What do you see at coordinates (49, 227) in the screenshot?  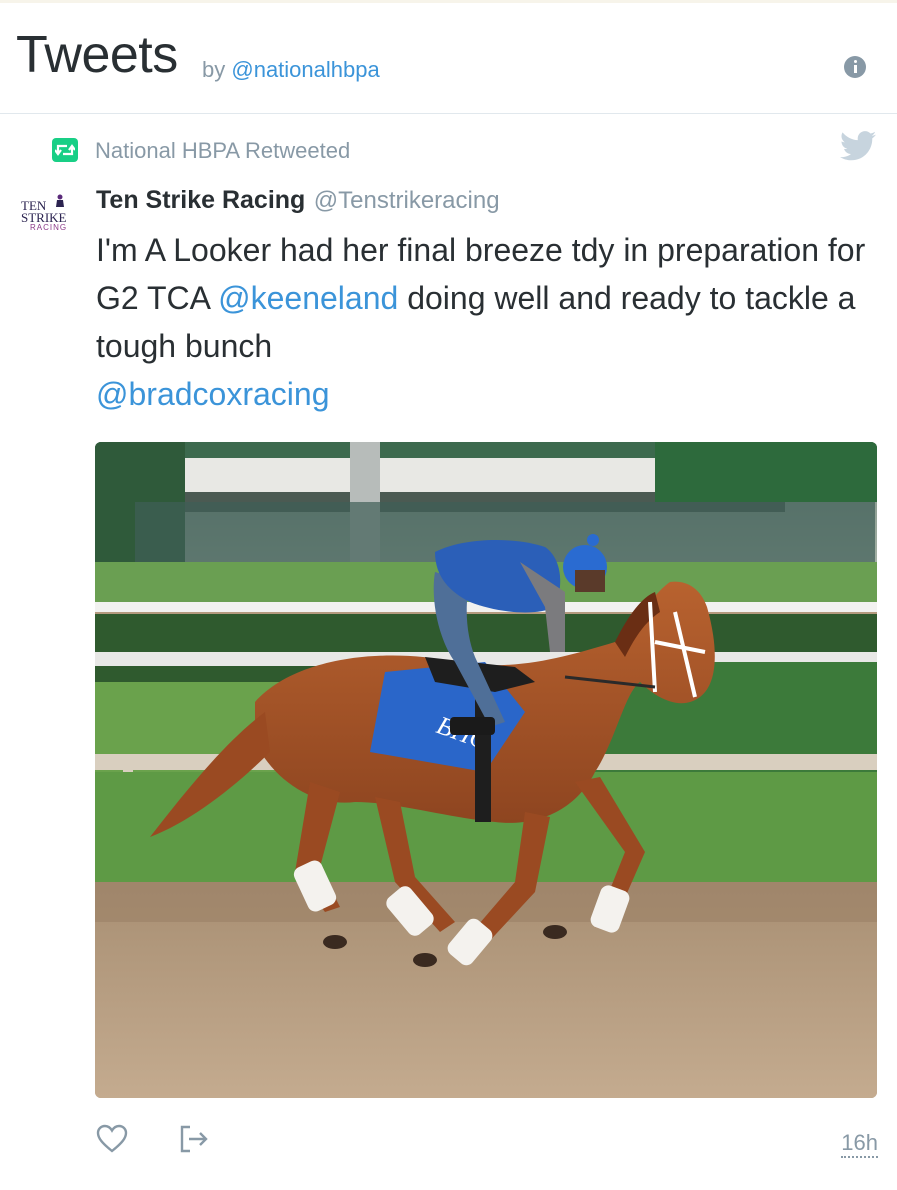 I see `avatar-line3: RACING` at bounding box center [49, 227].